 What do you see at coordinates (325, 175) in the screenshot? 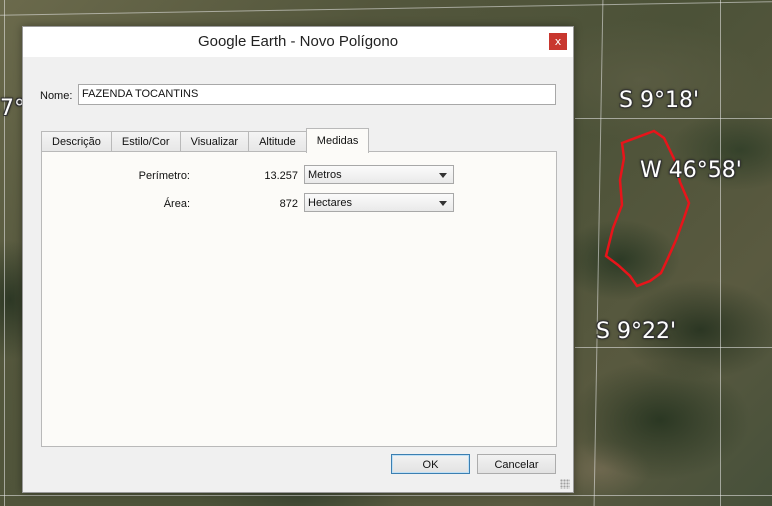
I see `perimeter-unit-value: Metros` at bounding box center [325, 175].